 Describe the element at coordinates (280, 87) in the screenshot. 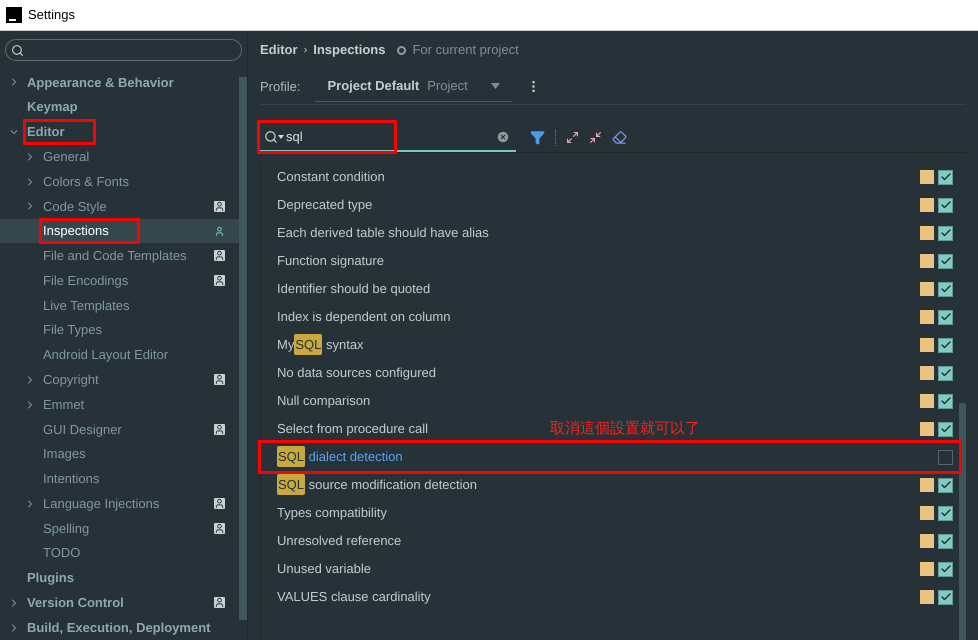

I see `profile-label: Profile:` at that location.